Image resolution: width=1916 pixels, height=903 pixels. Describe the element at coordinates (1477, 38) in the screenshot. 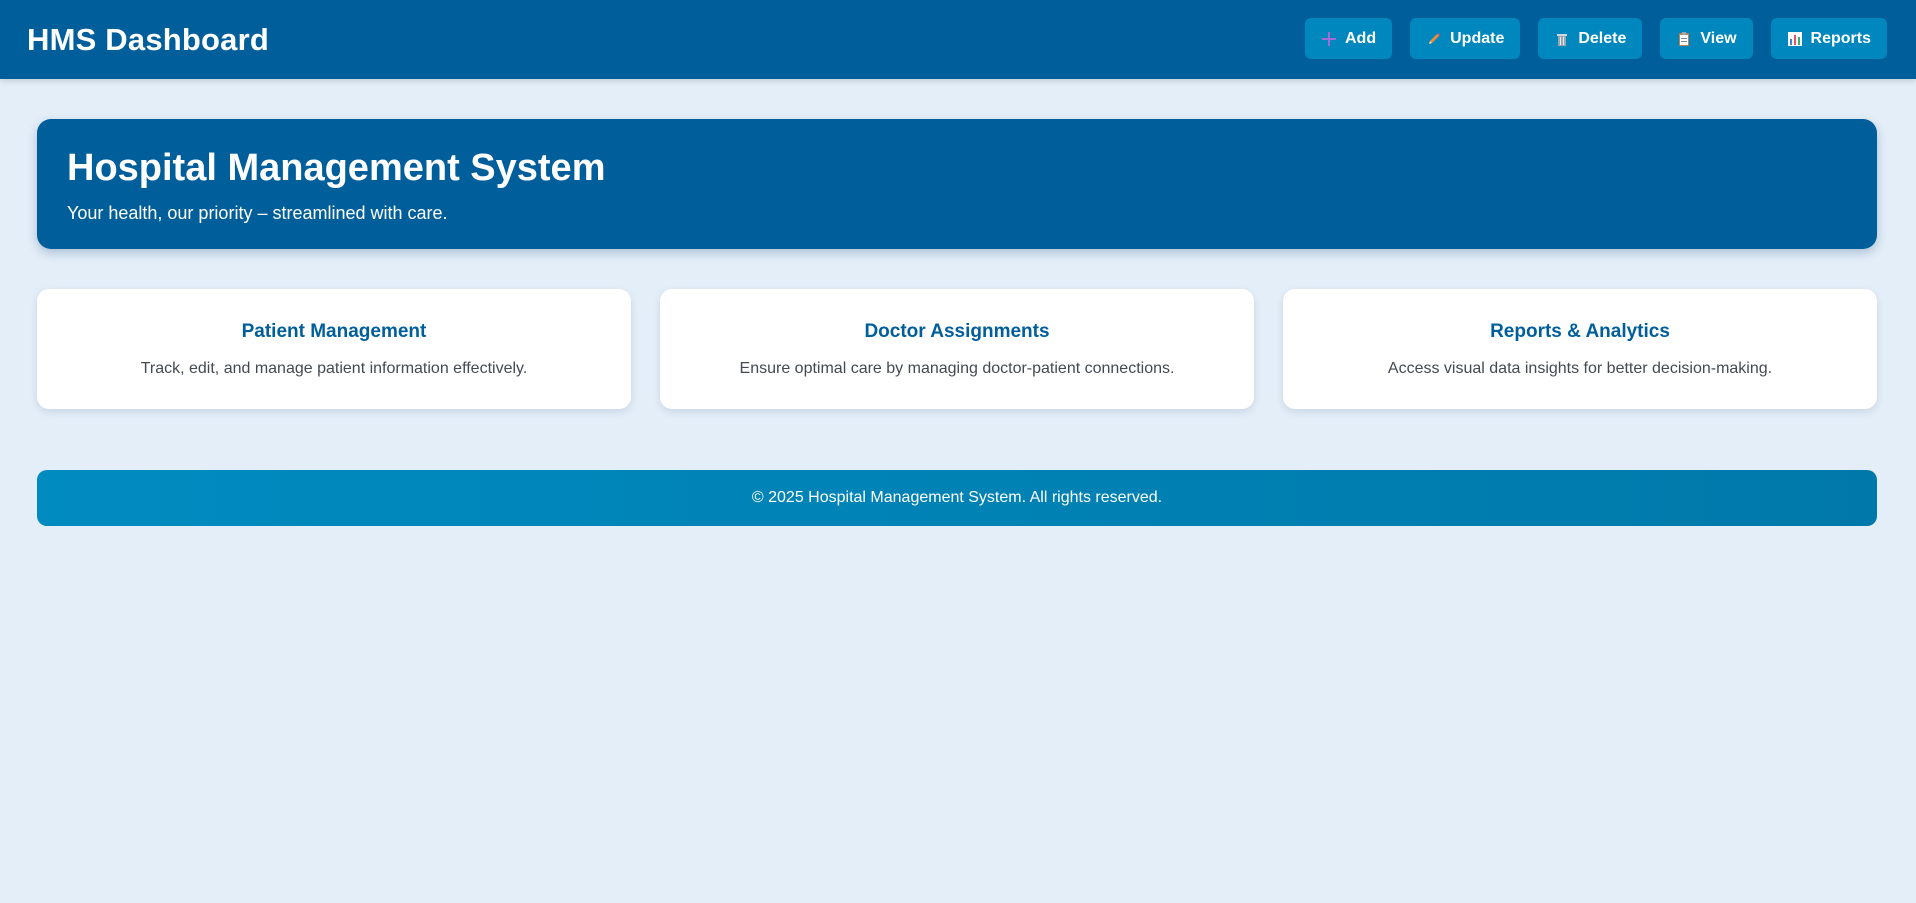

I see `update-button-label: Update` at that location.